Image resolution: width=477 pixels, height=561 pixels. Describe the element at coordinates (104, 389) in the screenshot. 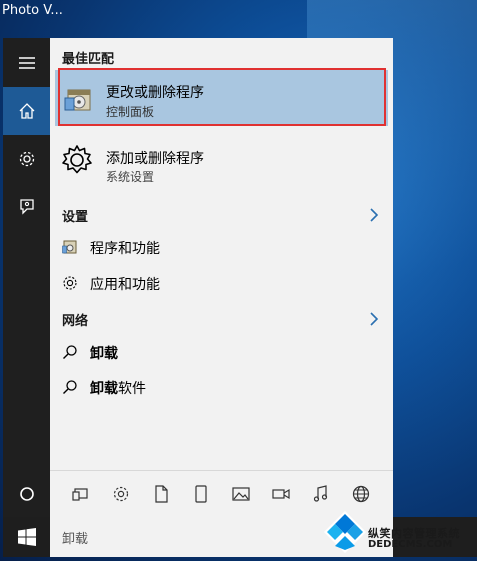

I see `web-result-bold: 卸载` at that location.